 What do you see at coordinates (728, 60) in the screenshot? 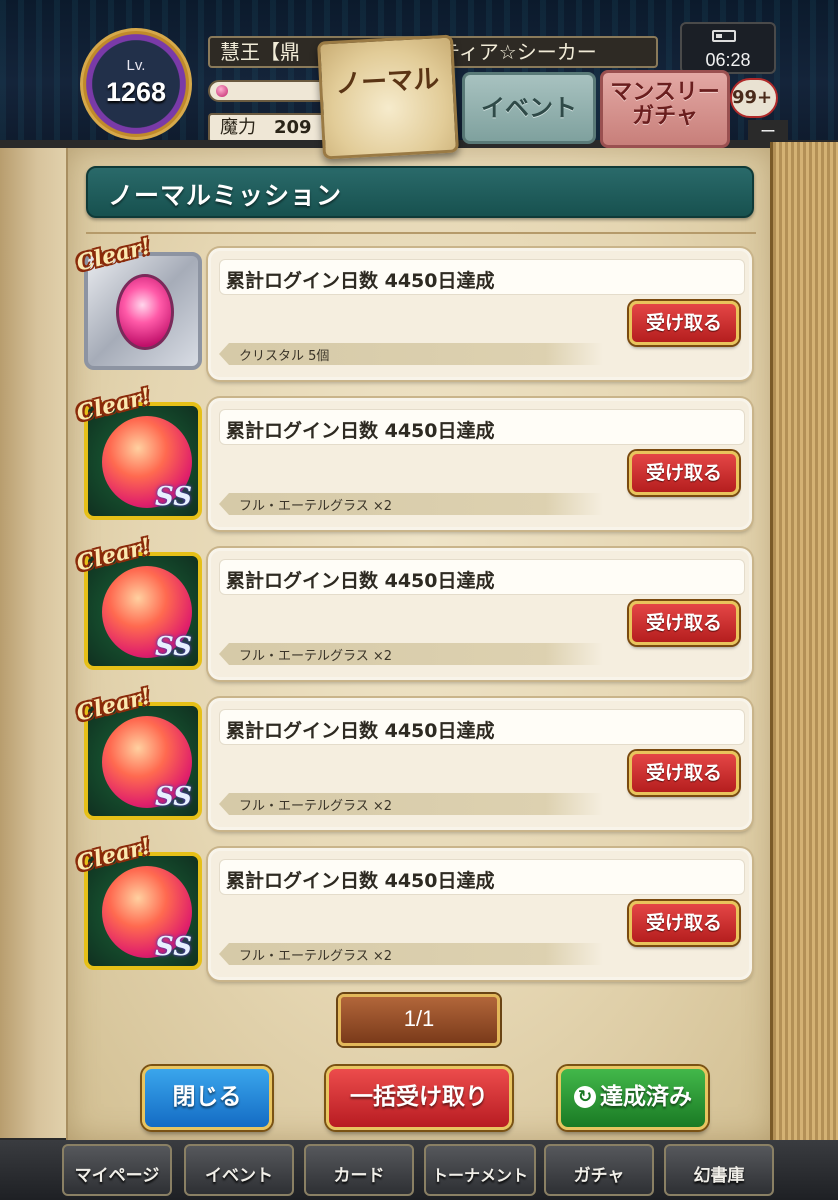
I see `clock-time: 06:28` at bounding box center [728, 60].